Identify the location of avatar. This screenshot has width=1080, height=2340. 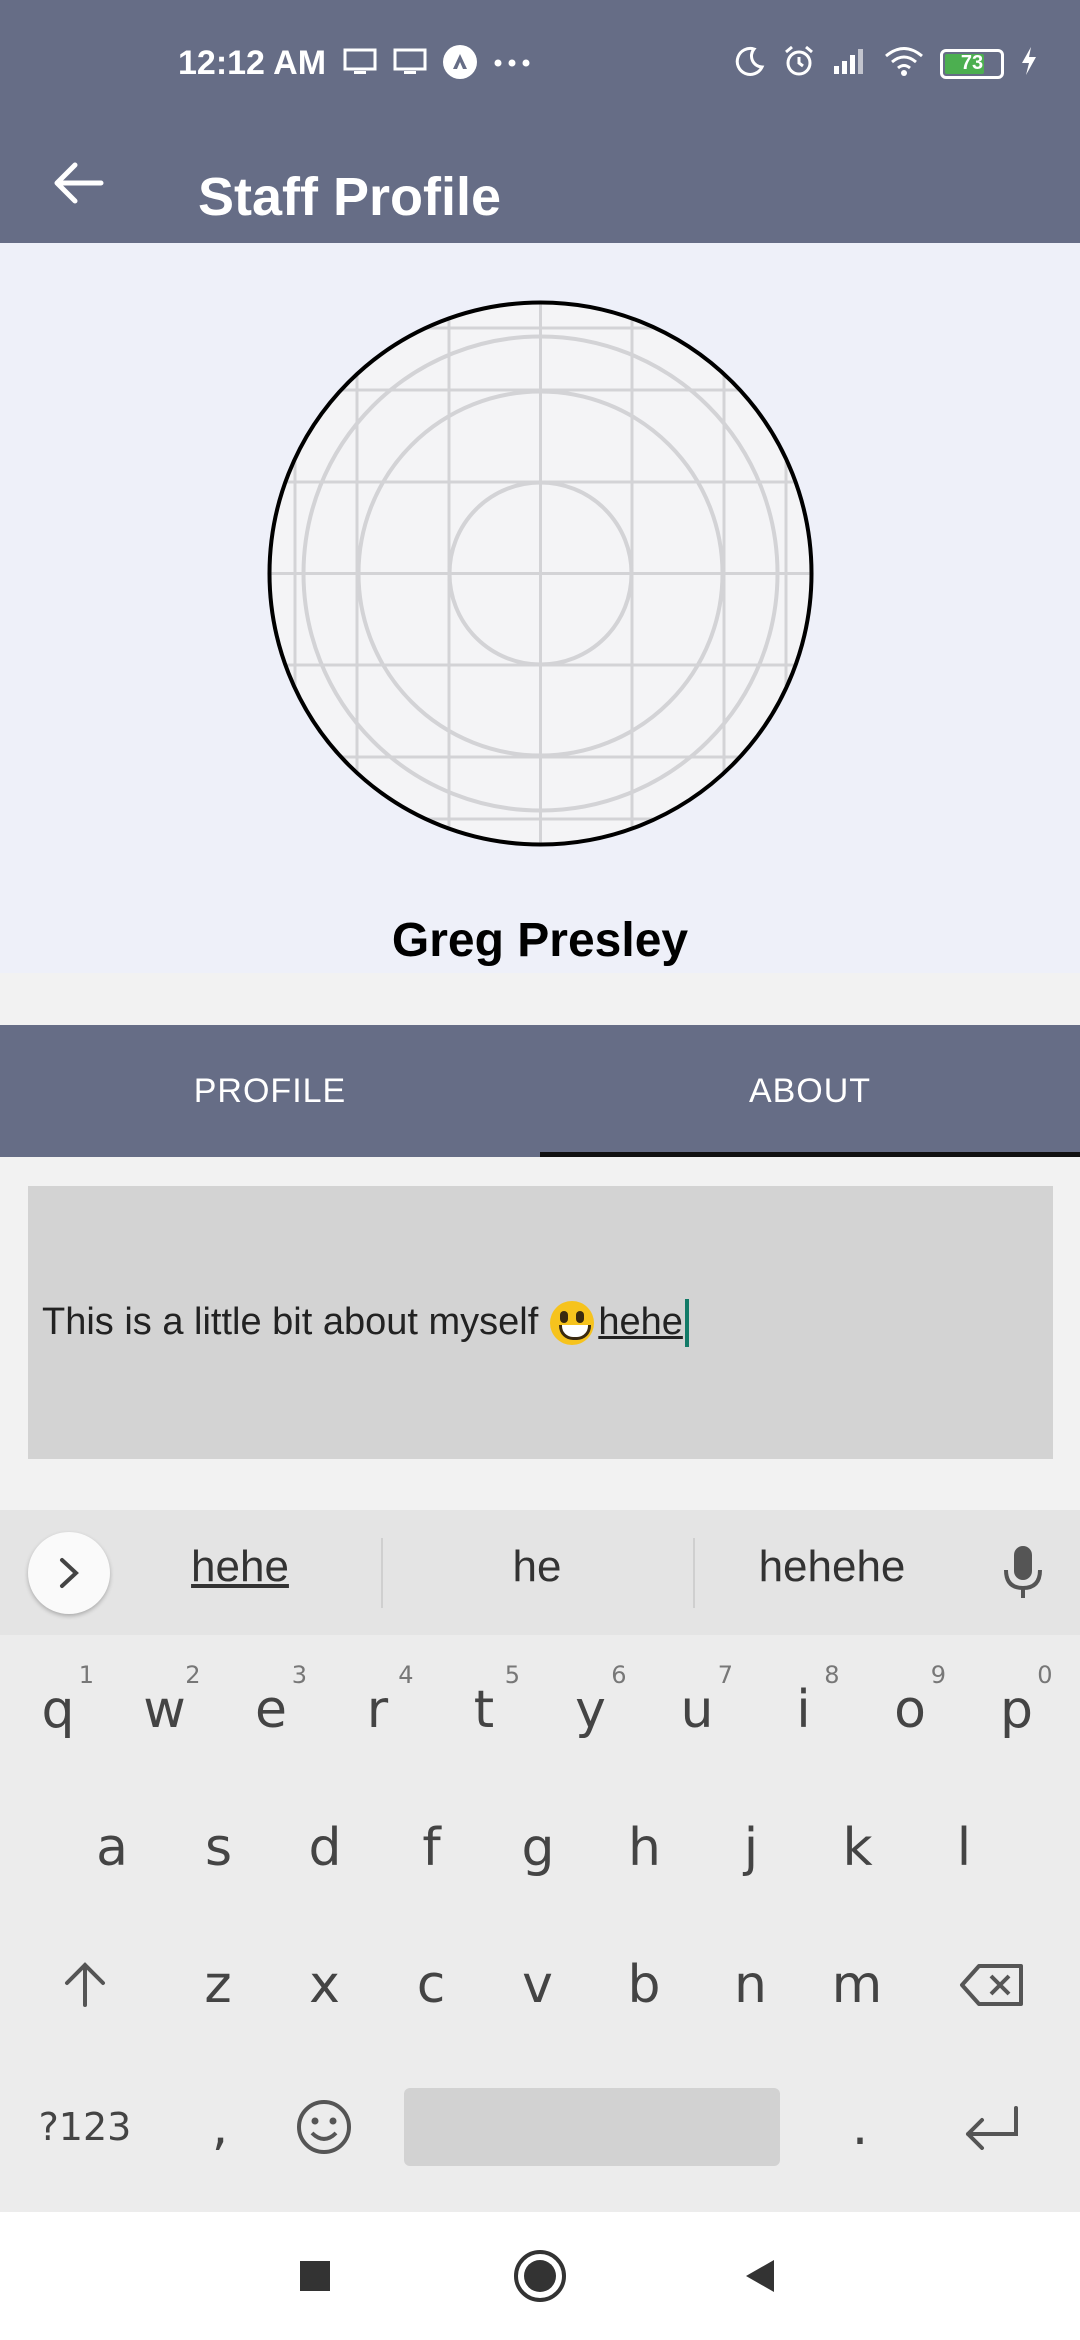
(540, 573).